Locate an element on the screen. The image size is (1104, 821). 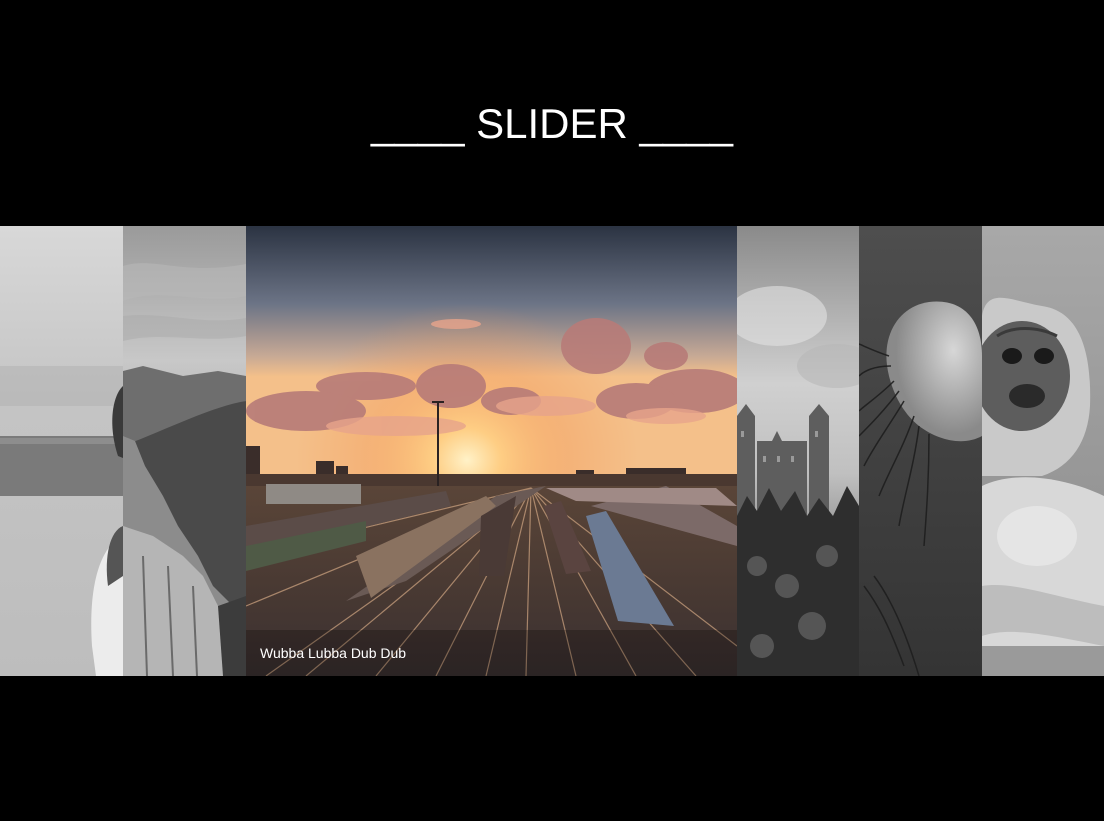
slide-6-image is located at coordinates (1043, 451).